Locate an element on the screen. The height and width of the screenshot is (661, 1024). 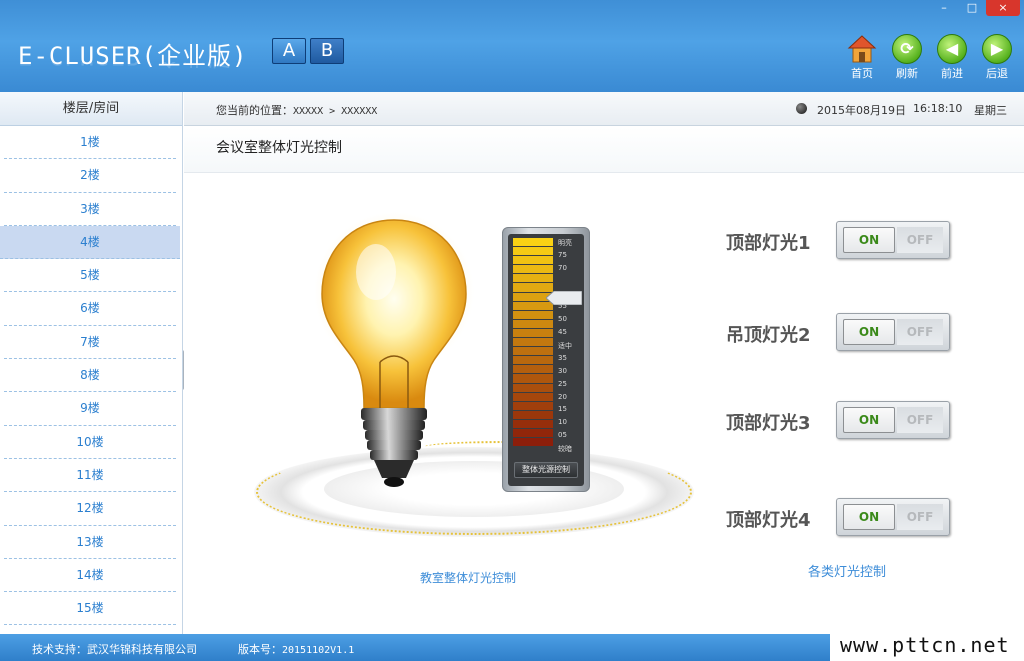
forward-button: ◀ 前进 is located at coordinates (952, 57).